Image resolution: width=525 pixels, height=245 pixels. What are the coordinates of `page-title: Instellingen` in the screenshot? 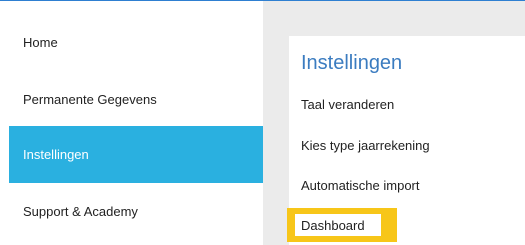 It's located at (352, 63).